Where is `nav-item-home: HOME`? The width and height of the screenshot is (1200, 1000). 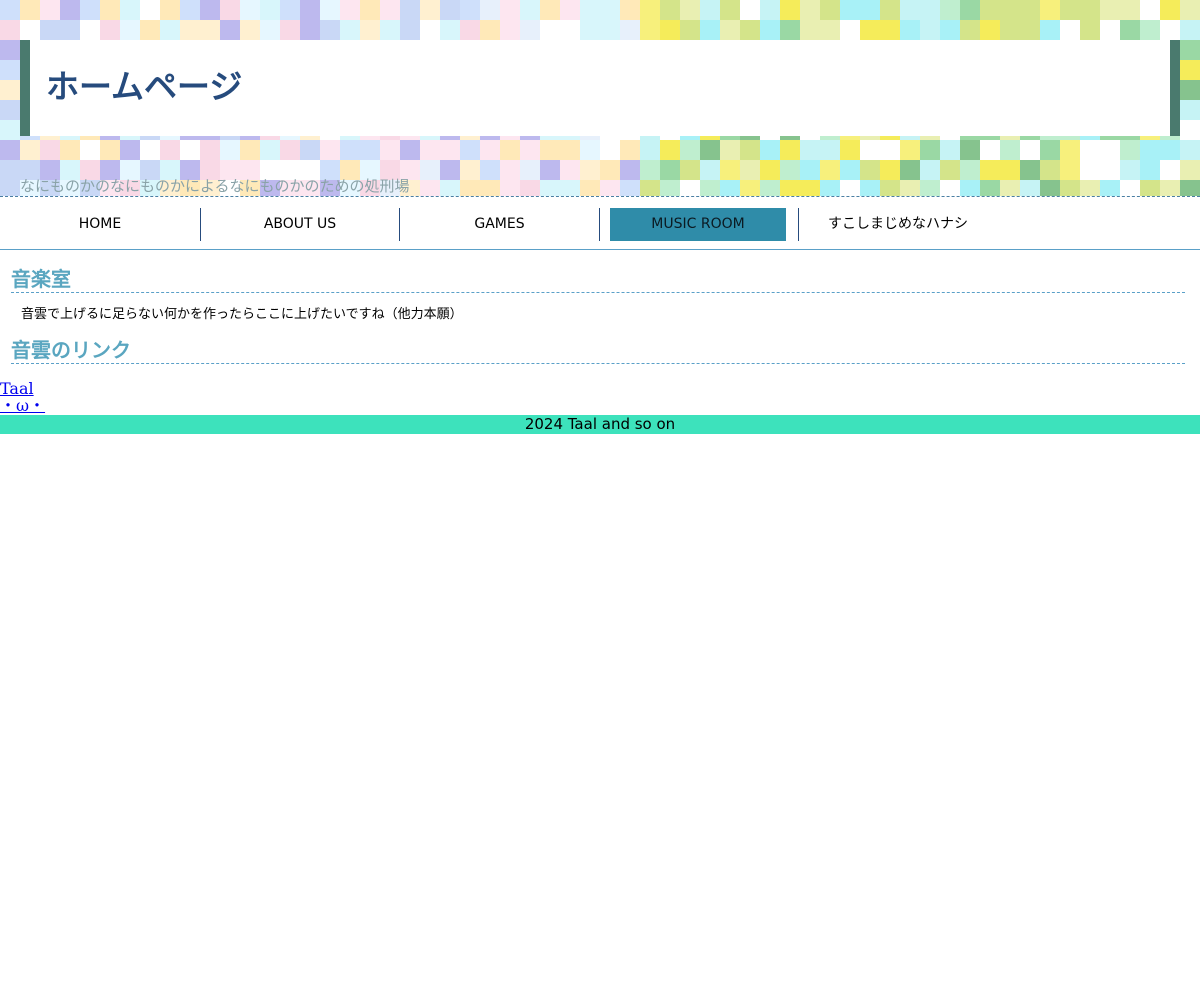
nav-item-home: HOME is located at coordinates (100, 224).